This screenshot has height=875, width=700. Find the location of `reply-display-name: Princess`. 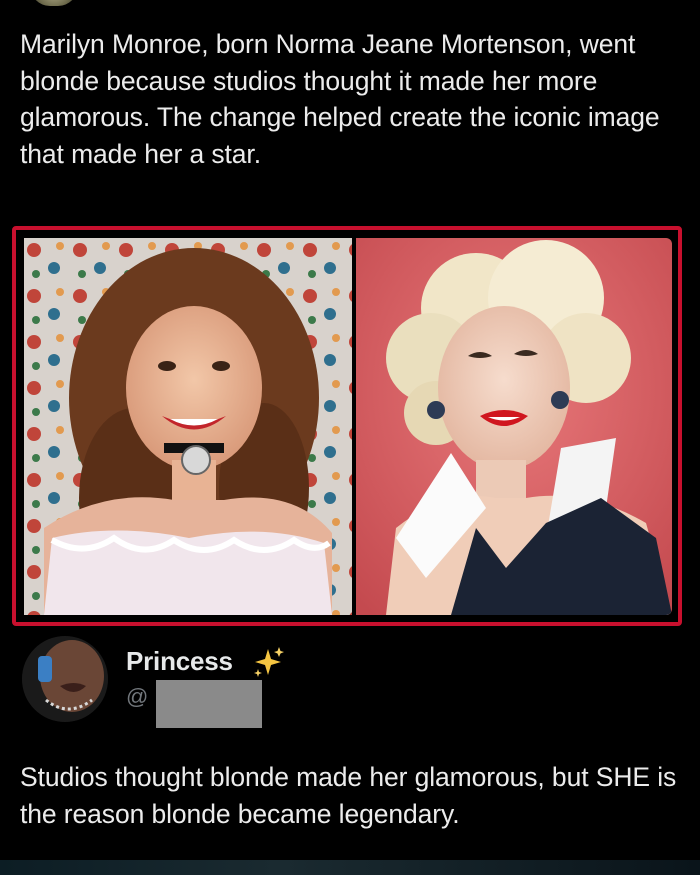

reply-display-name: Princess is located at coordinates (179, 661).